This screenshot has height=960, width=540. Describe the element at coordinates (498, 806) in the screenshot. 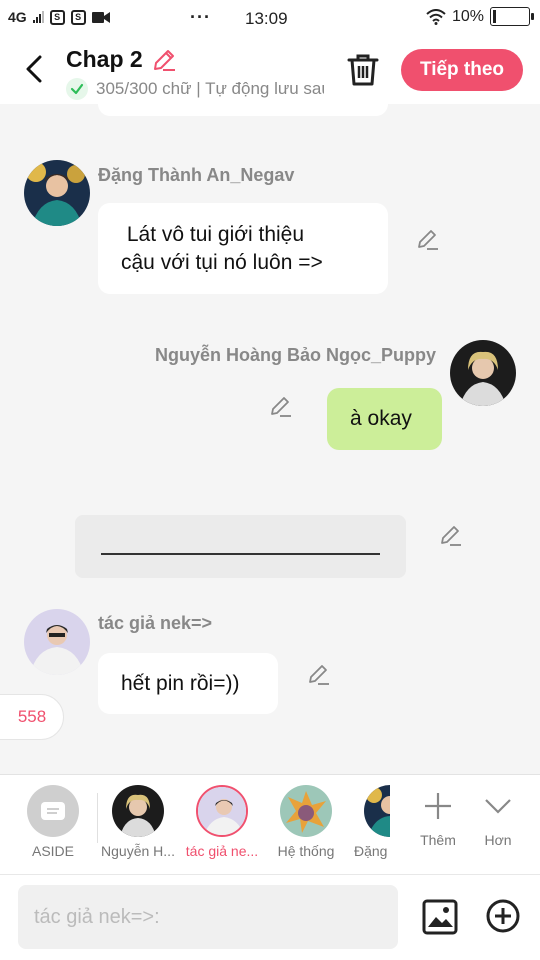

I see `chevron-down-icon` at that location.